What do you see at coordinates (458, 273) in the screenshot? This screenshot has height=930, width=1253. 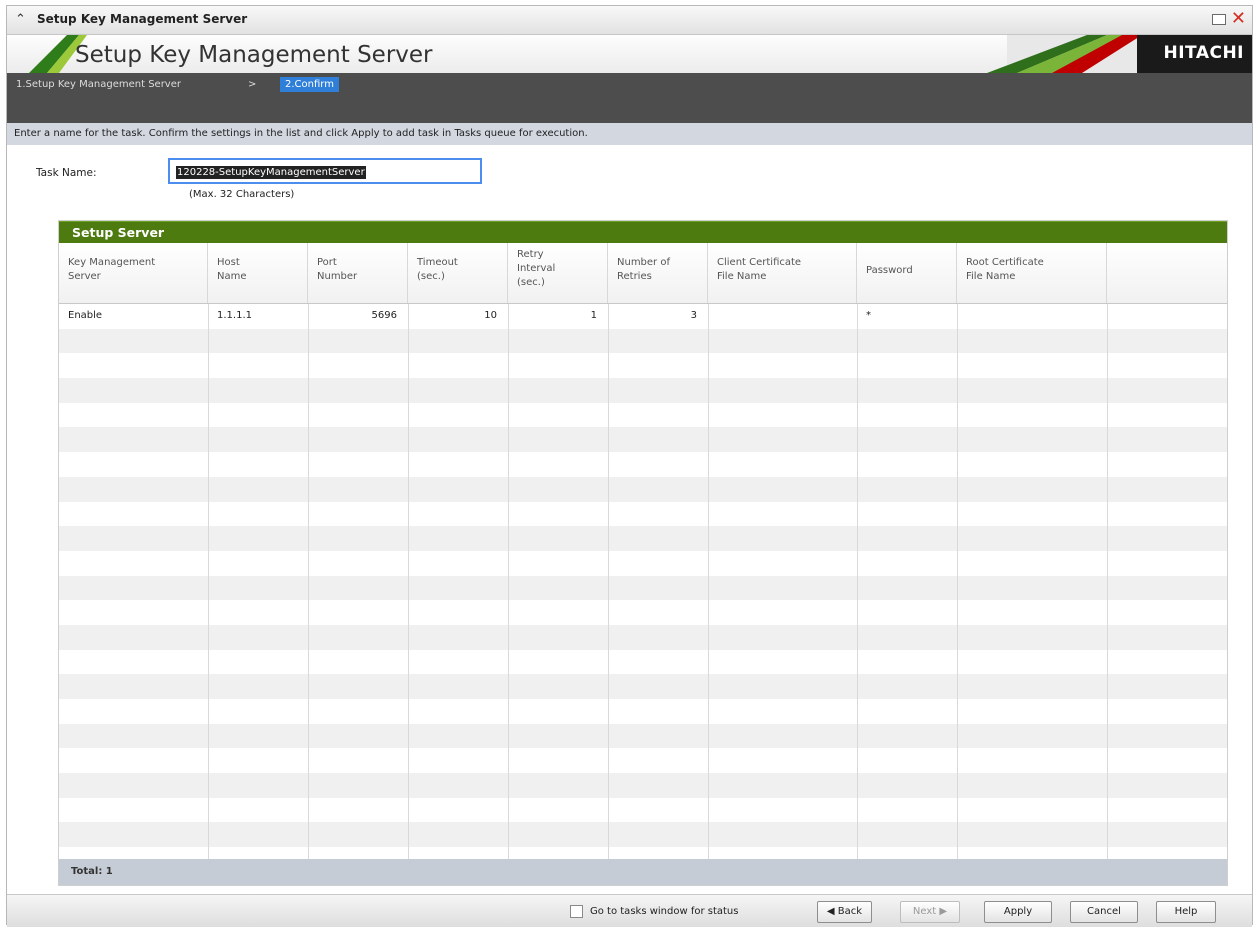 I see `column-header: Timeout (sec.)` at bounding box center [458, 273].